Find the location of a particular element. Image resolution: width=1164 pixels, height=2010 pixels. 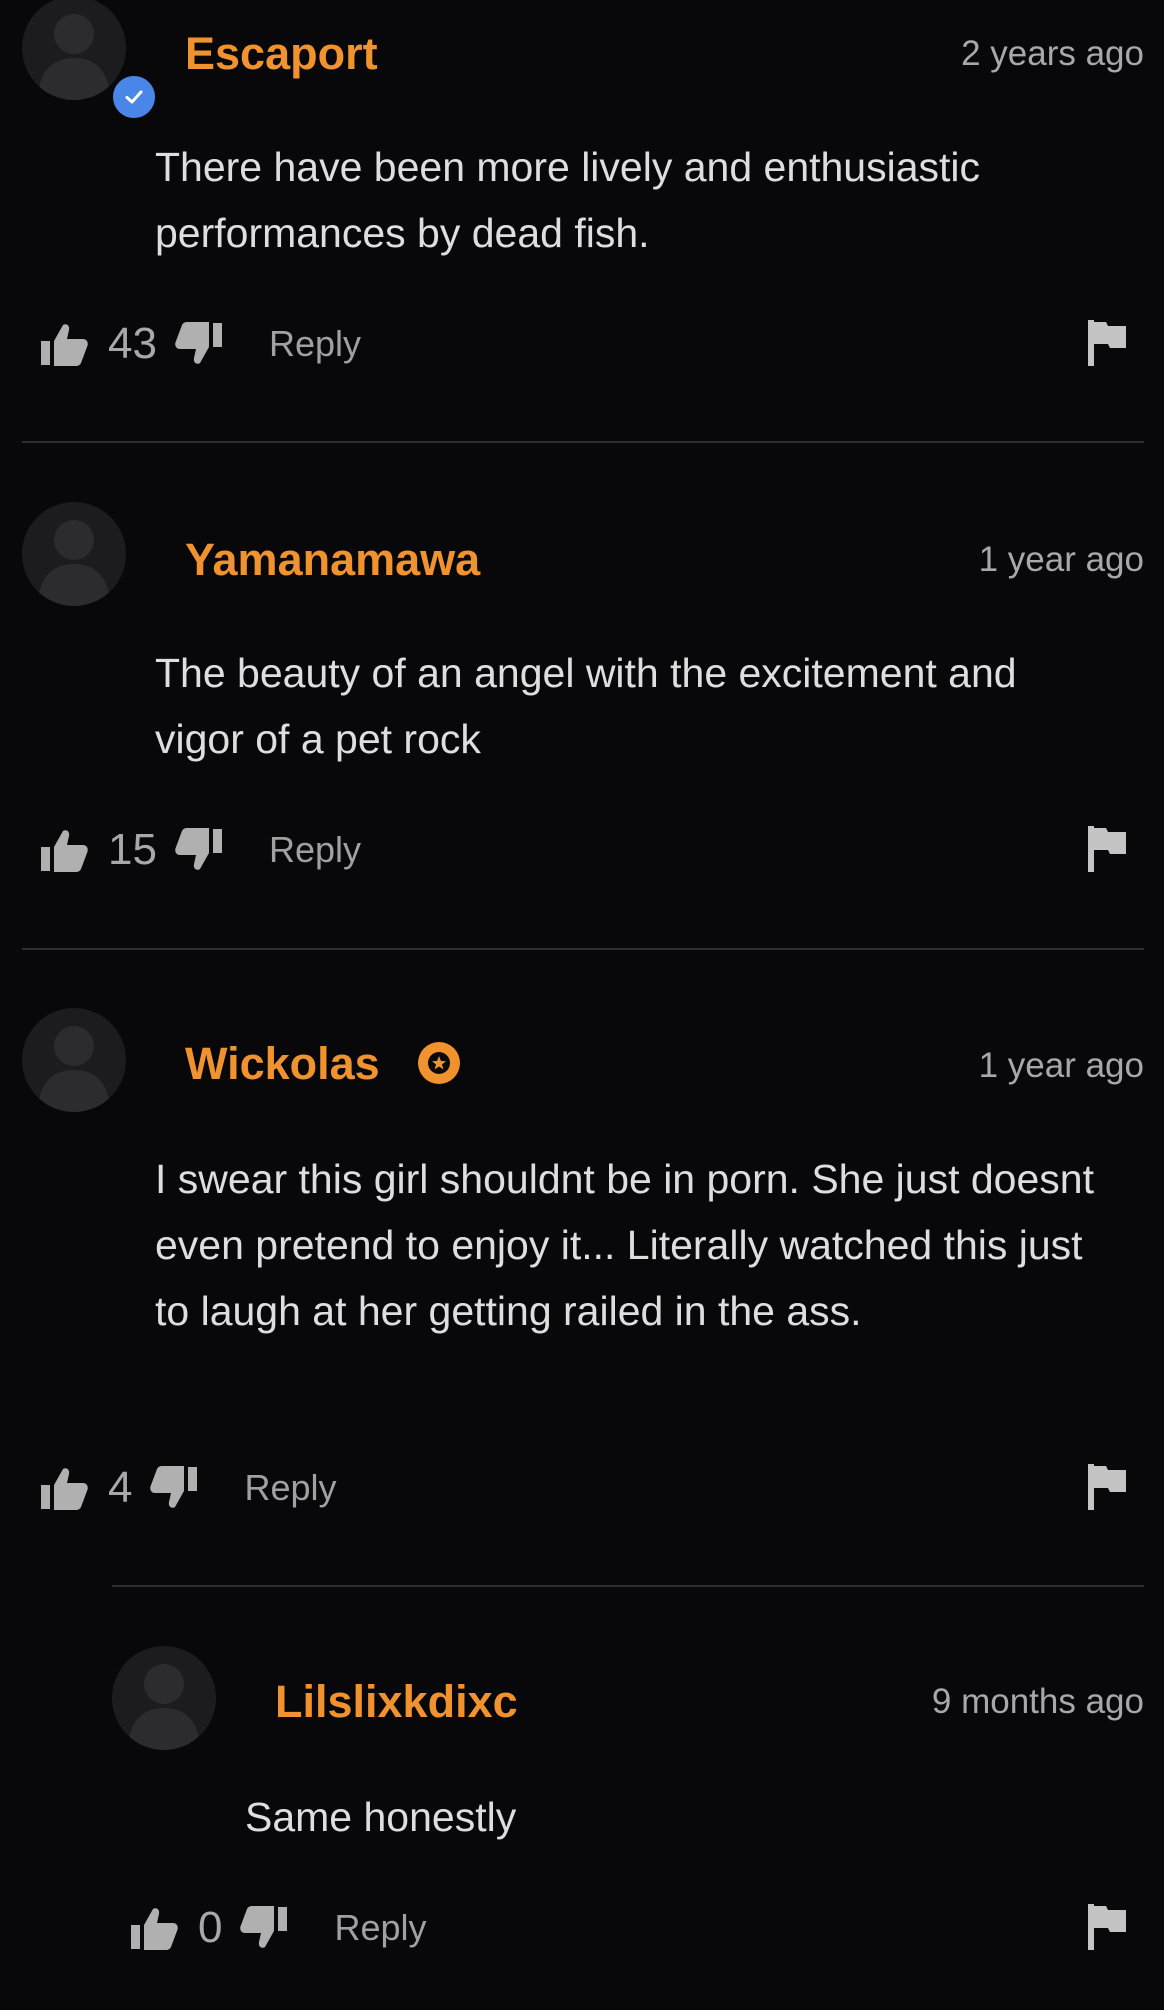

vote-count: 0 is located at coordinates (210, 1927).